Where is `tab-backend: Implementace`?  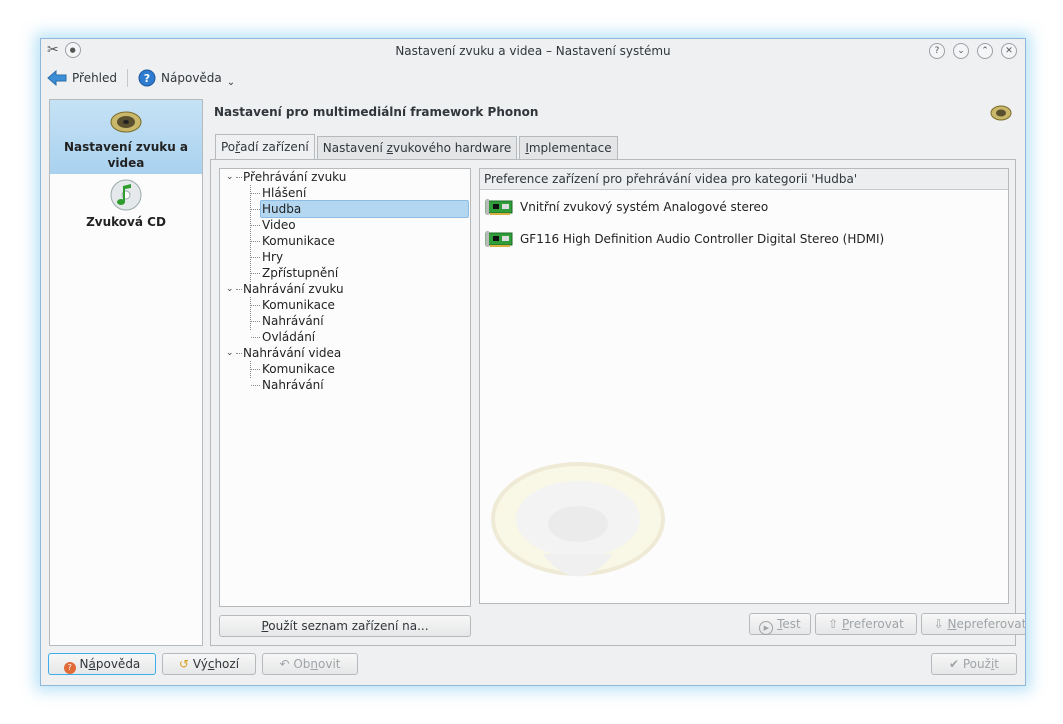 tab-backend: Implementace is located at coordinates (568, 147).